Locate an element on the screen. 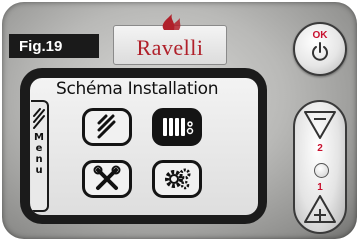 The image size is (360, 242). ok-power-button: OK is located at coordinates (320, 49).